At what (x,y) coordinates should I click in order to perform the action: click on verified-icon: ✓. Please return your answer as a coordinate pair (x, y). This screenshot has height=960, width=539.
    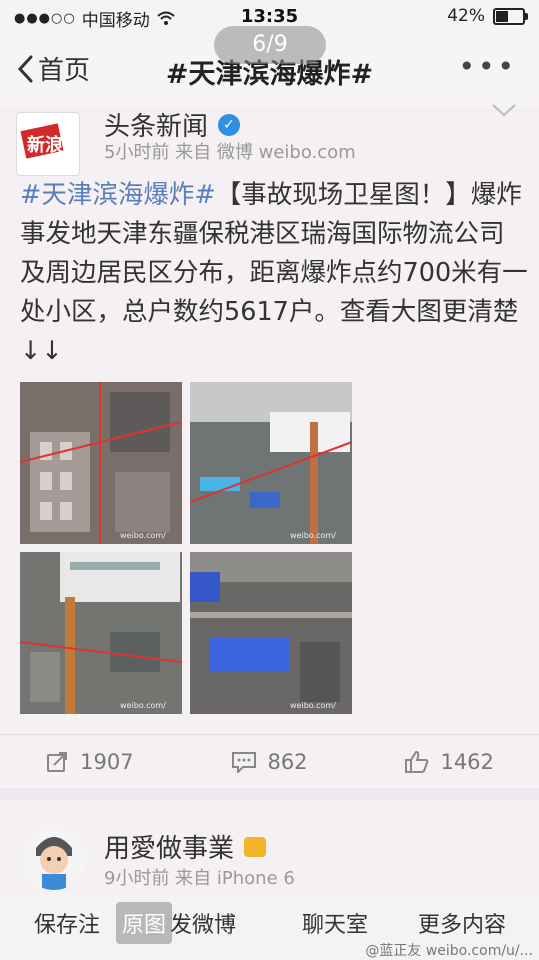
    Looking at the image, I should click on (229, 124).